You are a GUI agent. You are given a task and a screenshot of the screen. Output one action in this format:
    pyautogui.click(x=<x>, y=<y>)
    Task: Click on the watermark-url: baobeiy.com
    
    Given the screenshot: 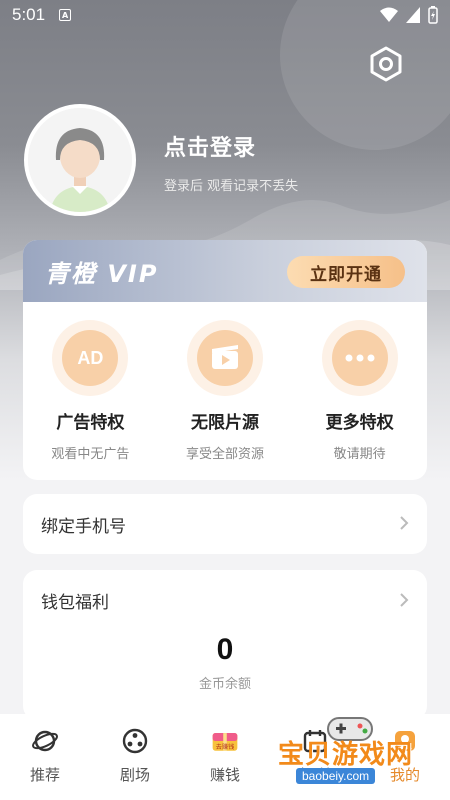 What is the action you would take?
    pyautogui.click(x=336, y=776)
    